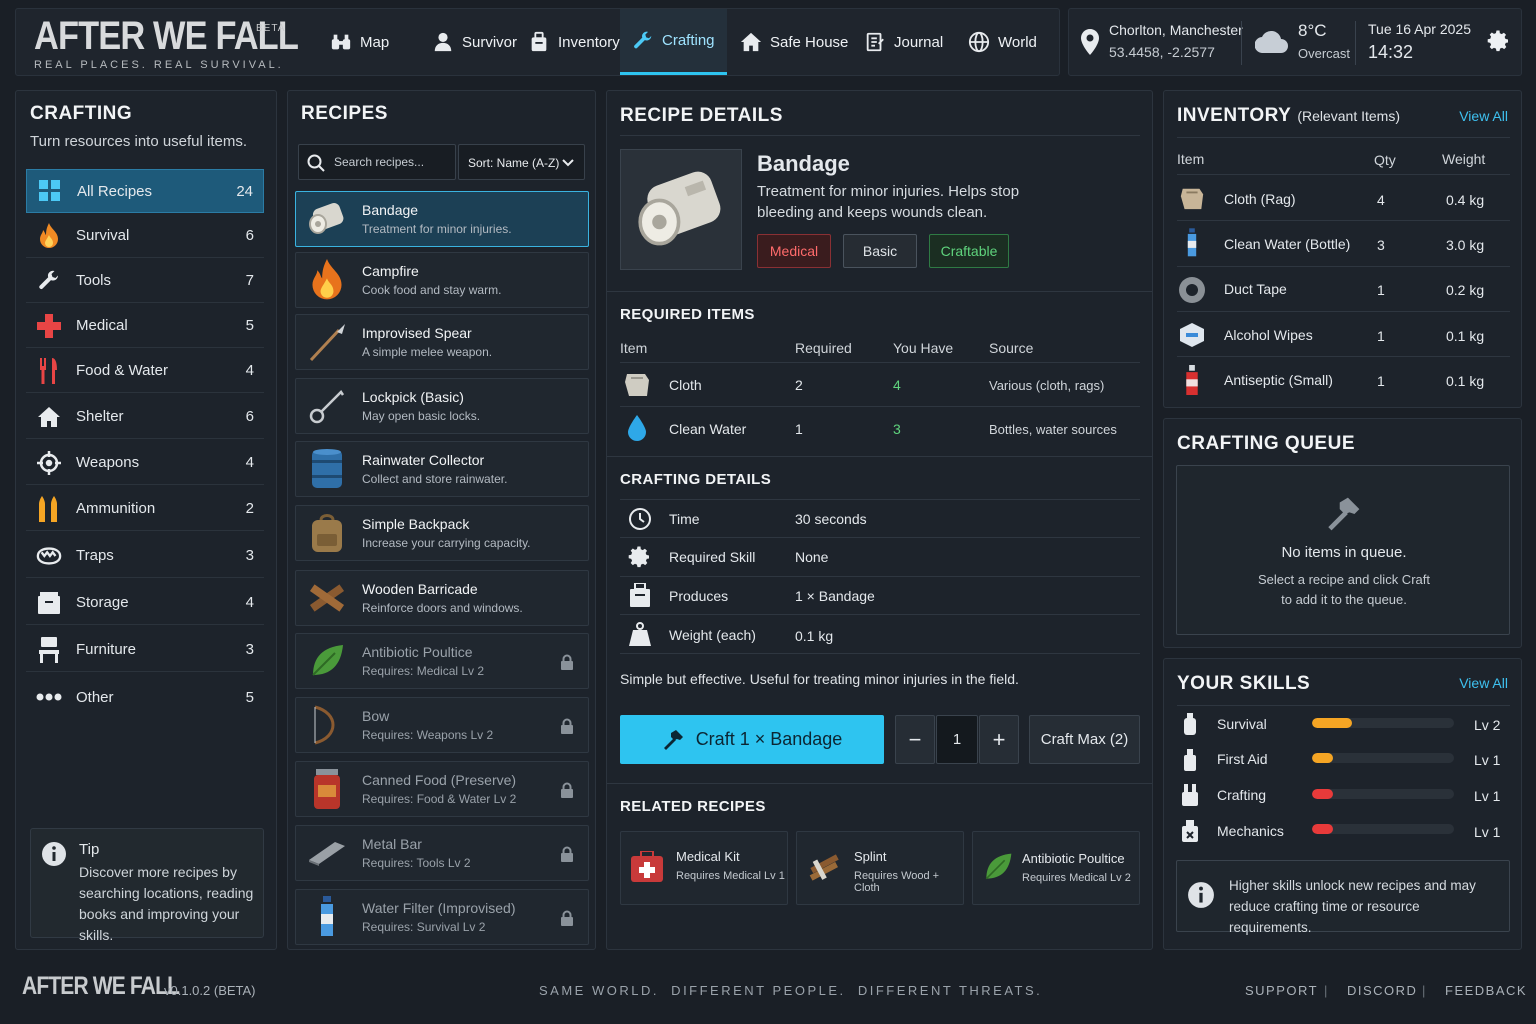  What do you see at coordinates (95, 555) in the screenshot?
I see `category-label: Traps` at bounding box center [95, 555].